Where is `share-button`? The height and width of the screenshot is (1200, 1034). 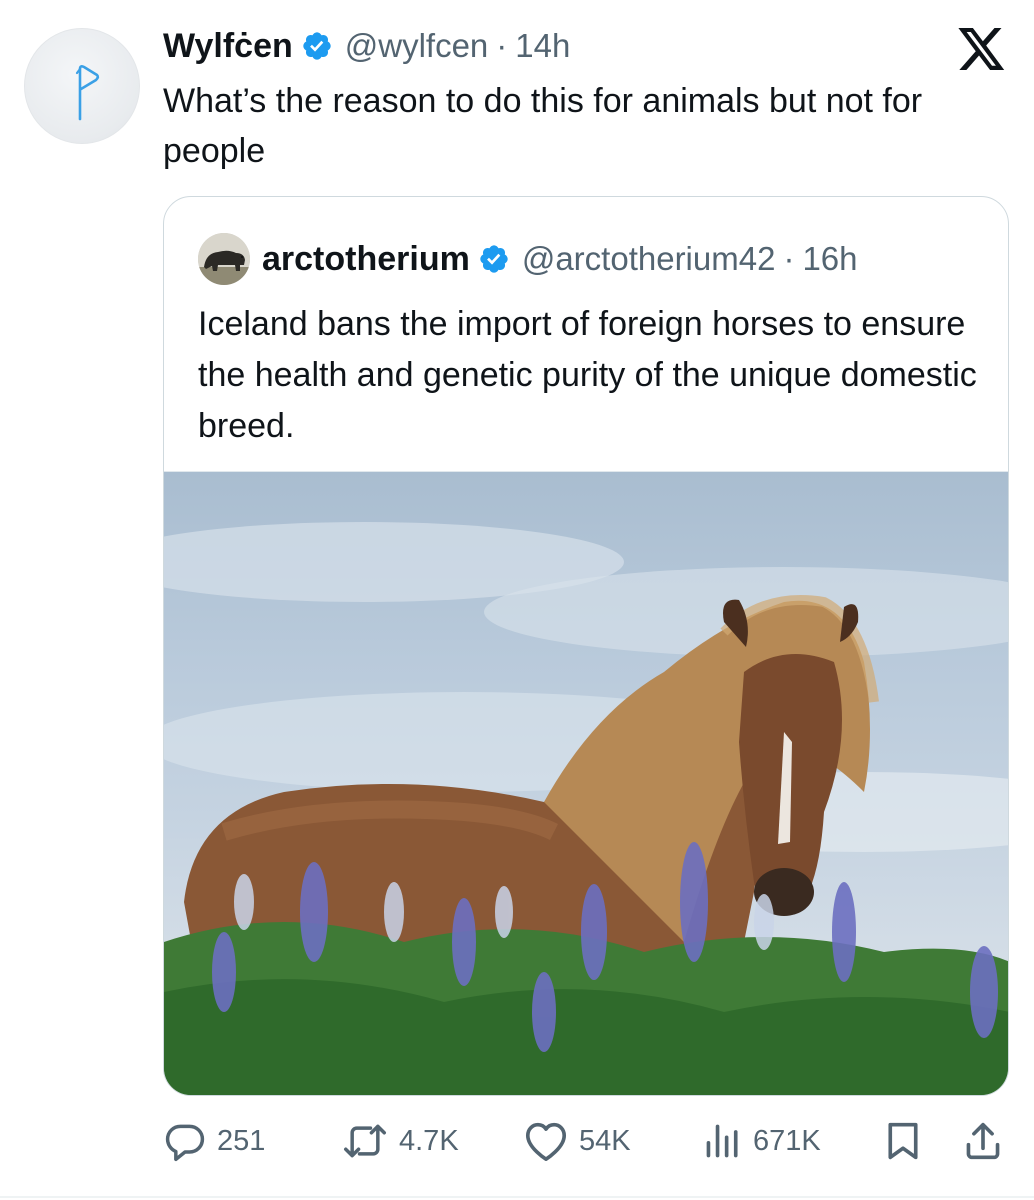
share-button is located at coordinates (983, 1141).